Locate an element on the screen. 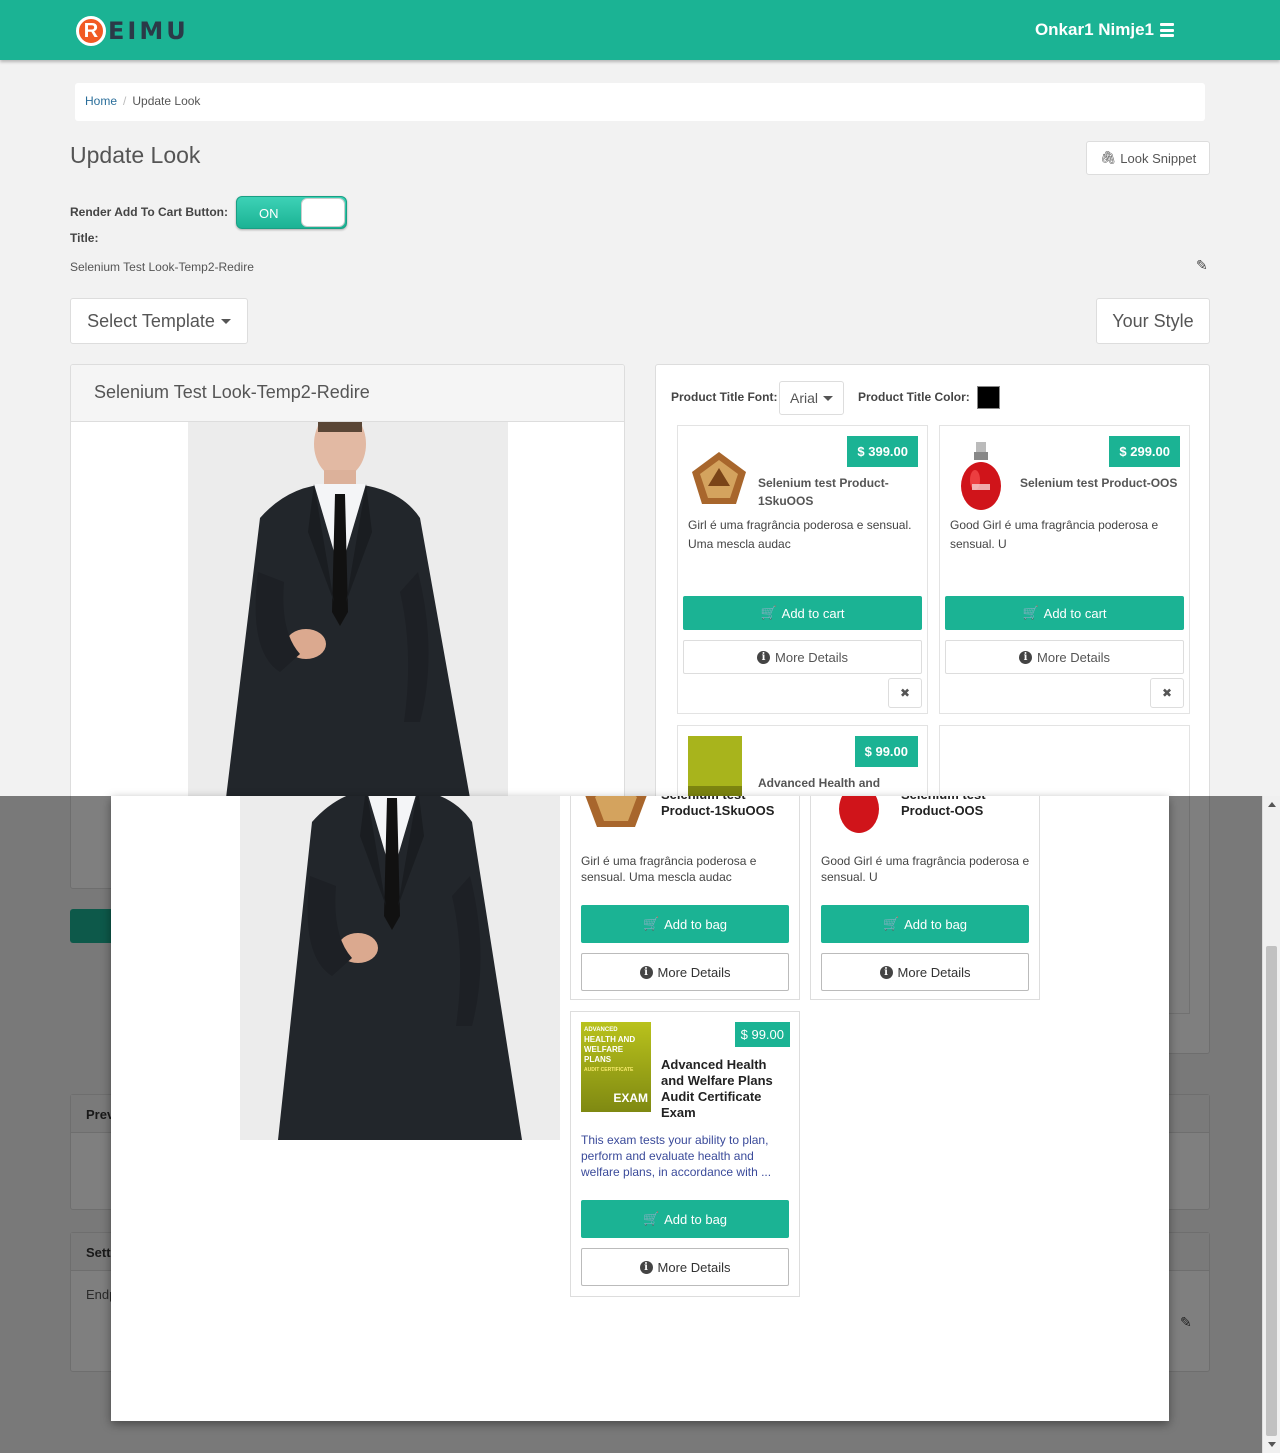 Image resolution: width=1280 pixels, height=1453 pixels. user-menu: Onkar1 Nimje1 is located at coordinates (1104, 30).